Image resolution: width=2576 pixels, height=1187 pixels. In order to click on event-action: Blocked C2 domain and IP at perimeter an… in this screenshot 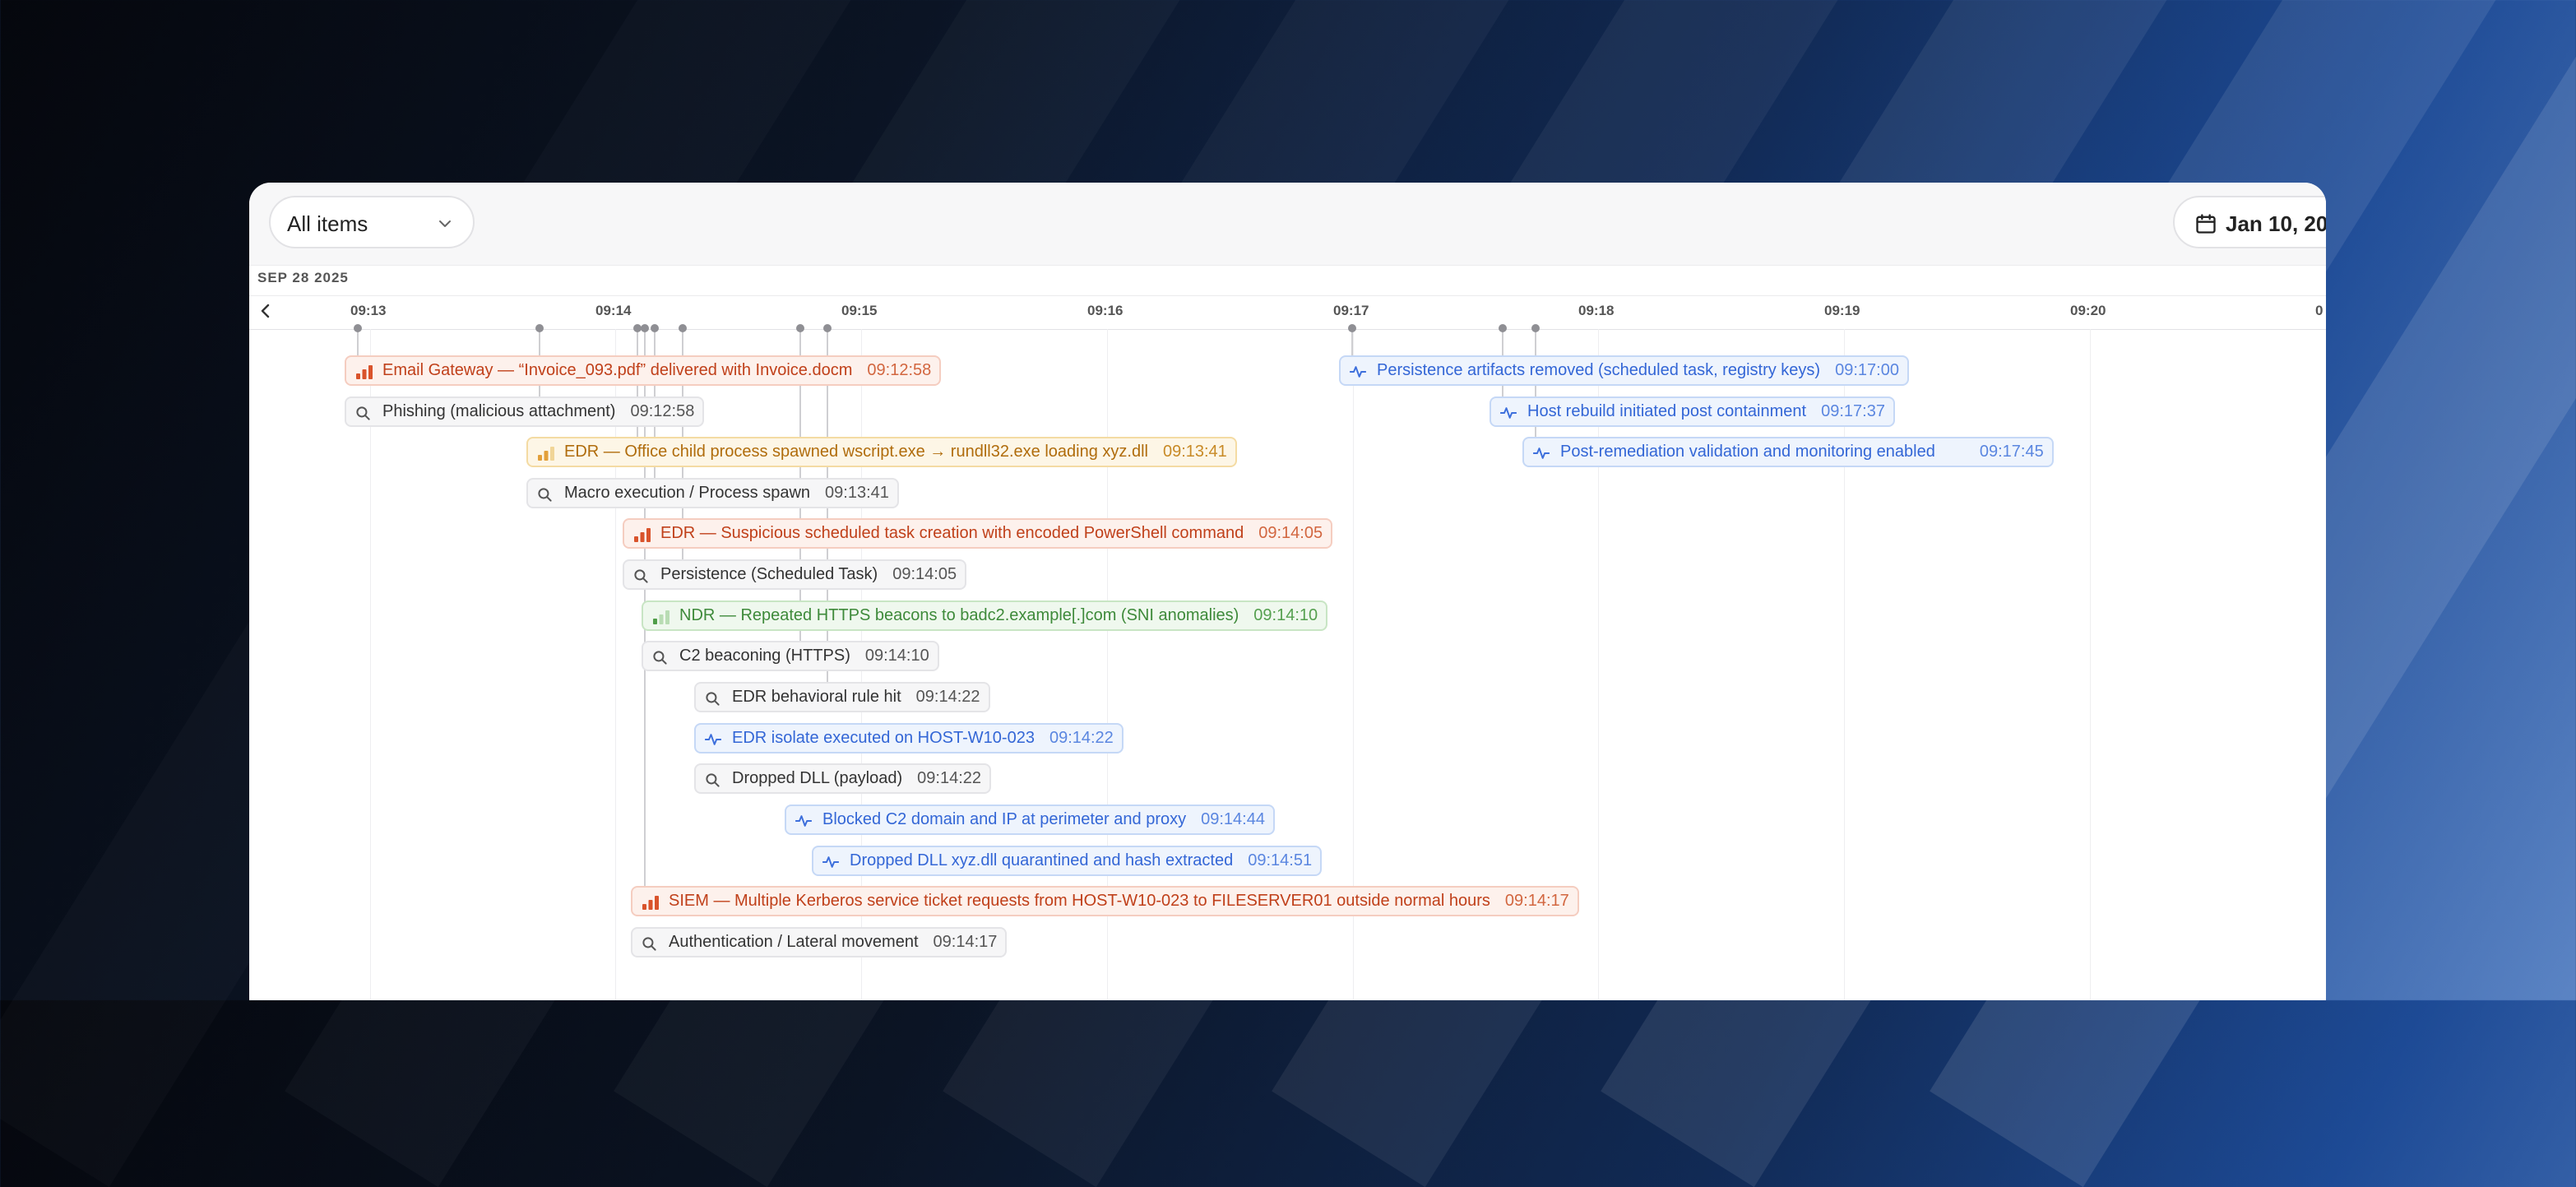, I will do `click(1030, 820)`.